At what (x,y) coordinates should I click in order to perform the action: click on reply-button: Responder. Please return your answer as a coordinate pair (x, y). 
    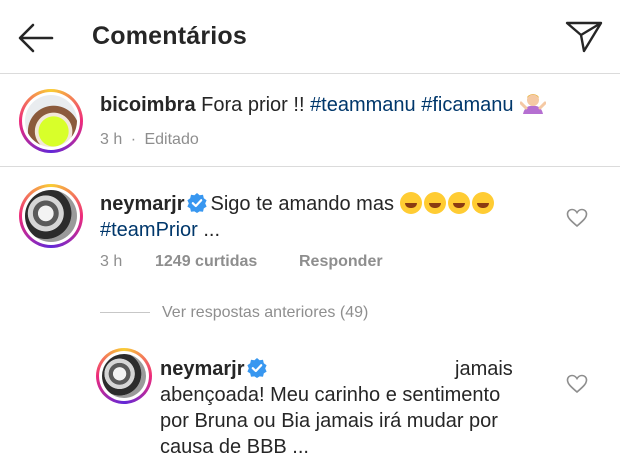
    Looking at the image, I should click on (341, 262).